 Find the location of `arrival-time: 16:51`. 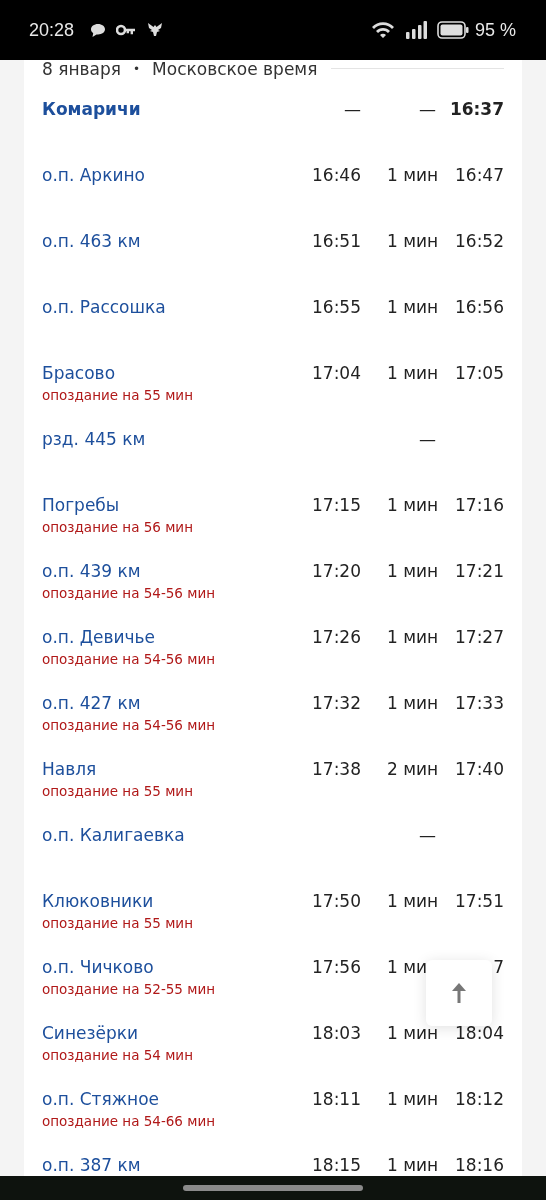

arrival-time: 16:51 is located at coordinates (336, 241).